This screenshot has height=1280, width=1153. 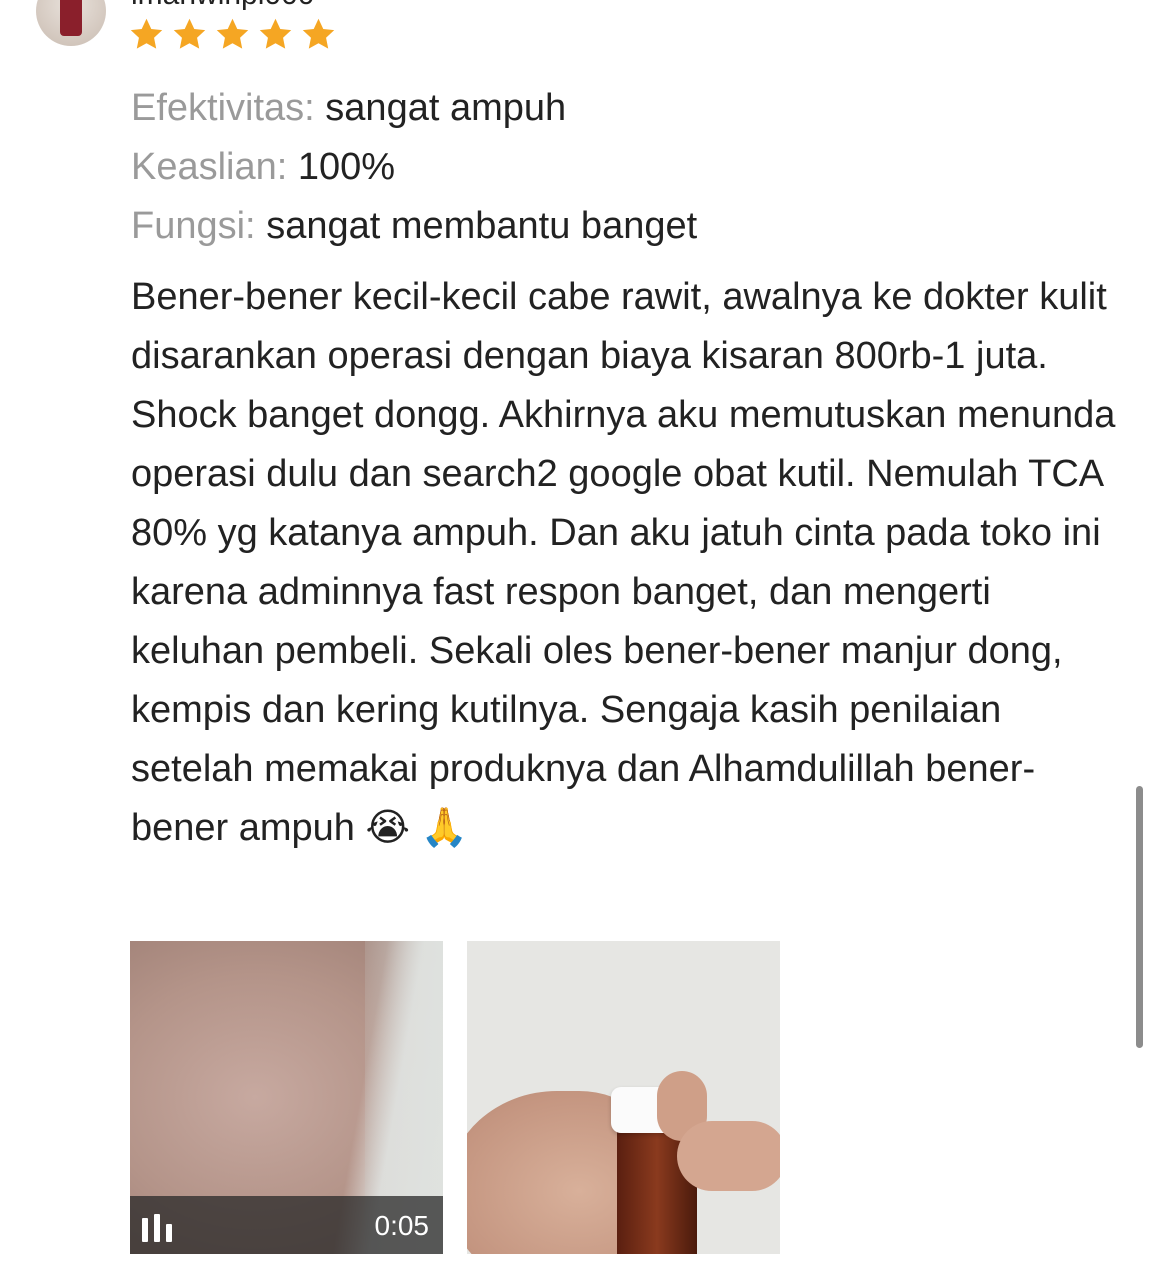 I want to click on attribute-value: sangat ampuh, so click(x=446, y=108).